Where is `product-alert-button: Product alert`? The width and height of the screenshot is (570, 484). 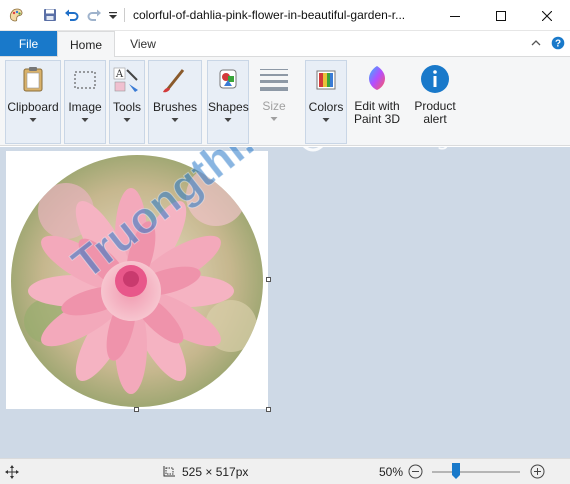
product-alert-button: Product alert is located at coordinates (435, 102).